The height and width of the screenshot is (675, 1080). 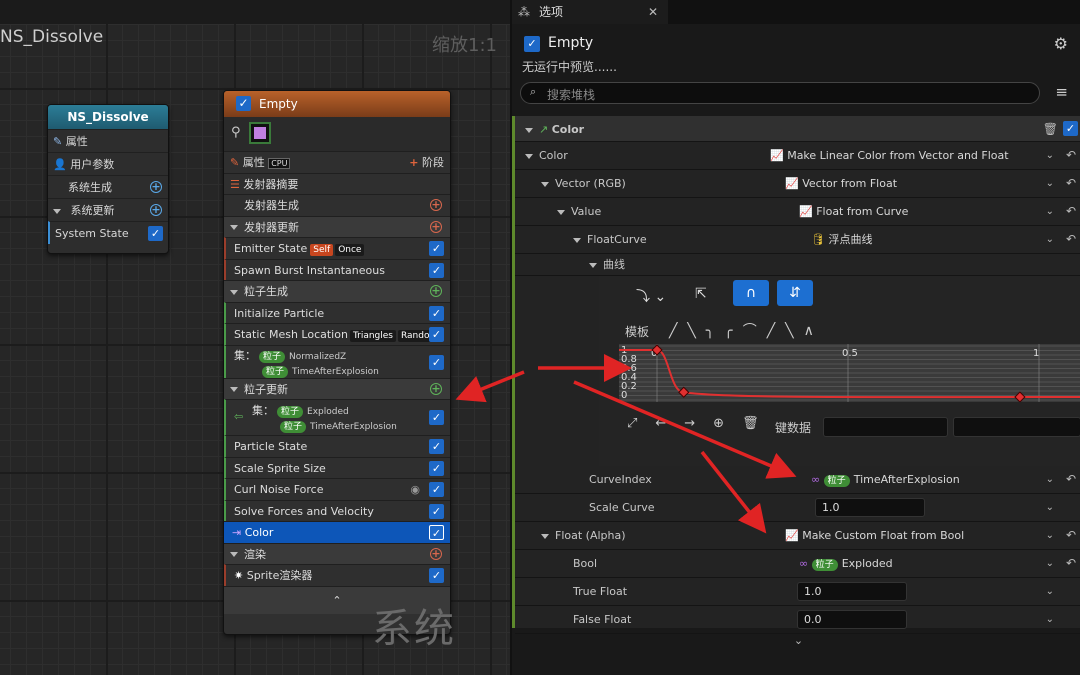 What do you see at coordinates (239, 575) in the screenshot?
I see `sprite-icon: ✷` at bounding box center [239, 575].